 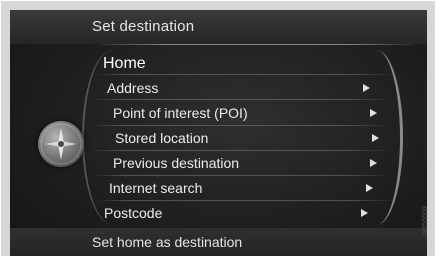 I want to click on menu-item-stored-location: Stored location, so click(x=161, y=138).